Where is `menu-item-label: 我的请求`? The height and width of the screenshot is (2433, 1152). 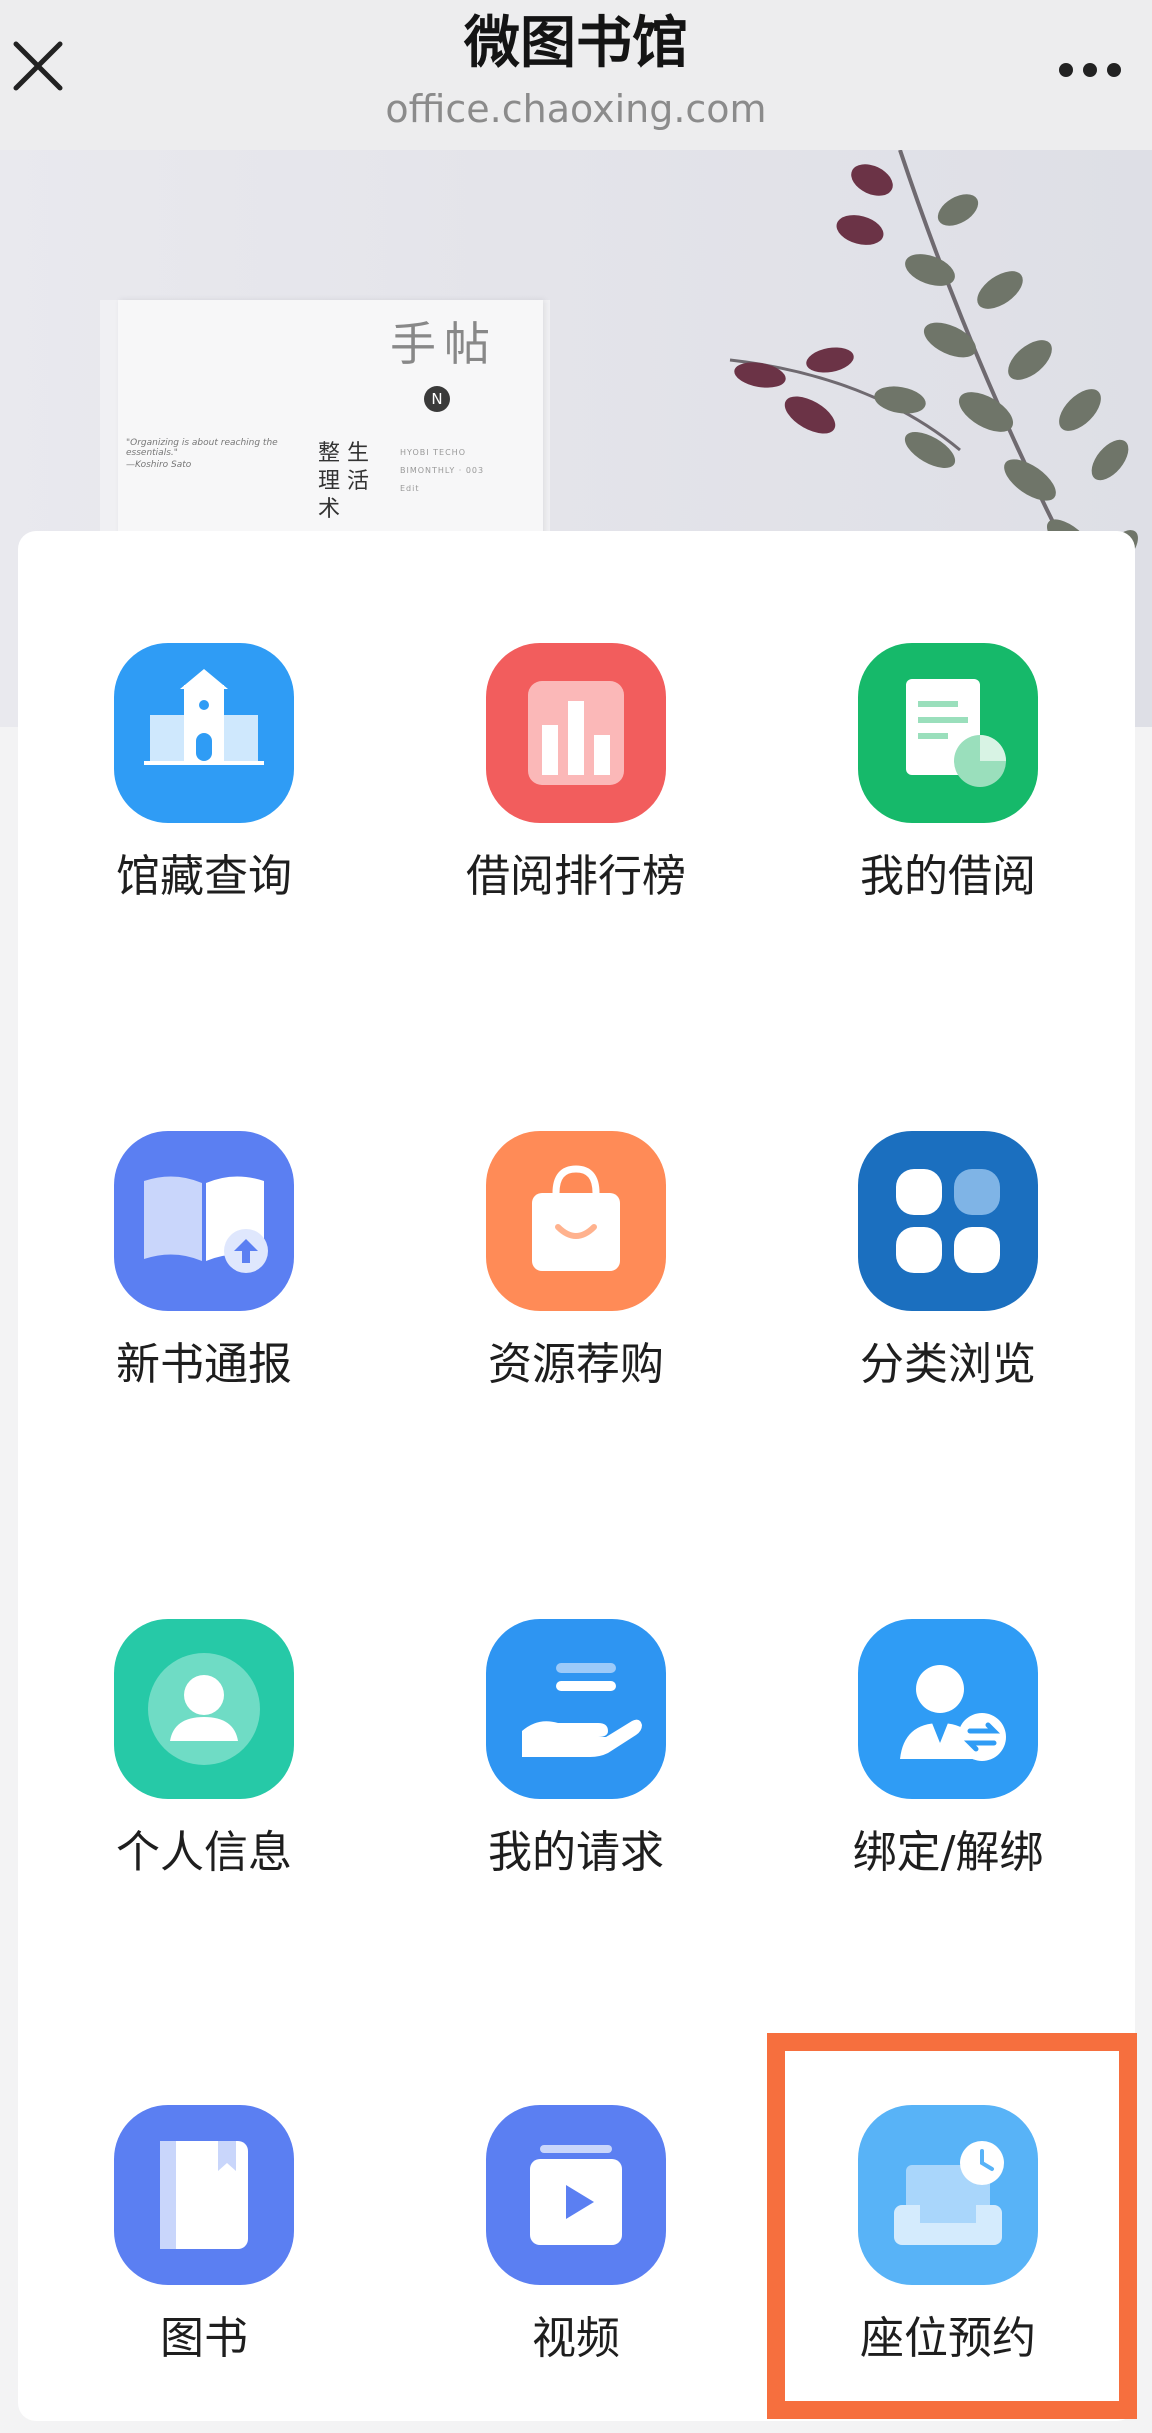
menu-item-label: 我的请求 is located at coordinates (576, 1852).